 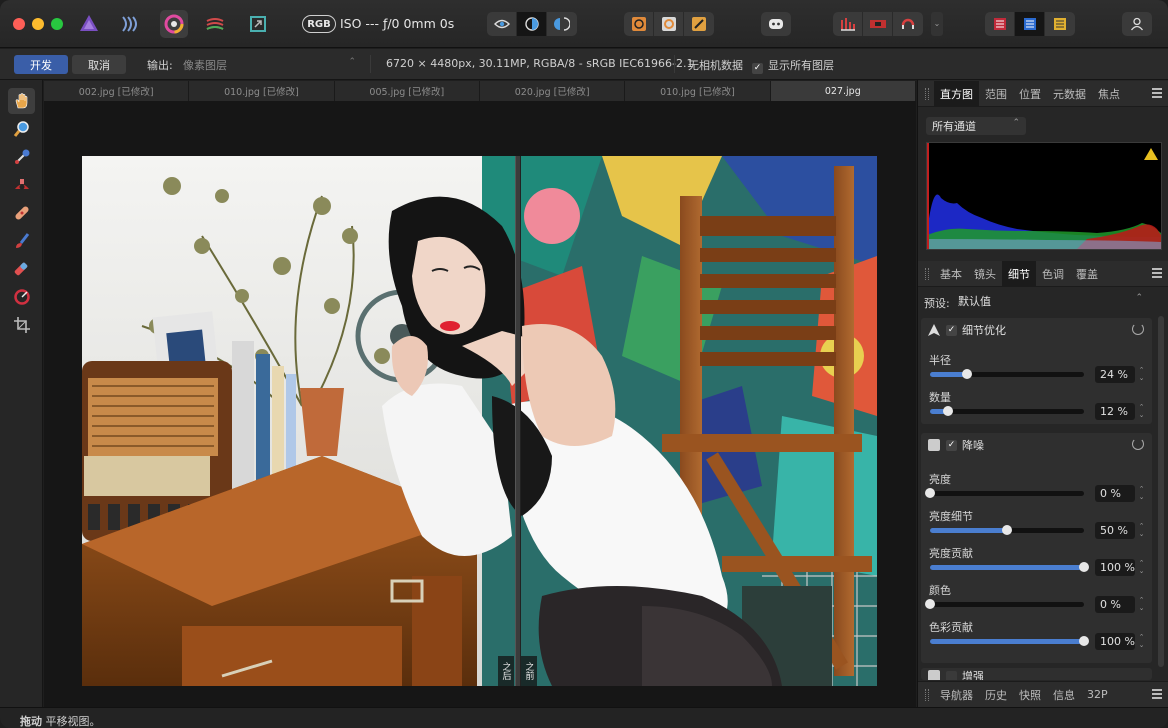 What do you see at coordinates (669, 24) in the screenshot?
I see `red-eye-icon` at bounding box center [669, 24].